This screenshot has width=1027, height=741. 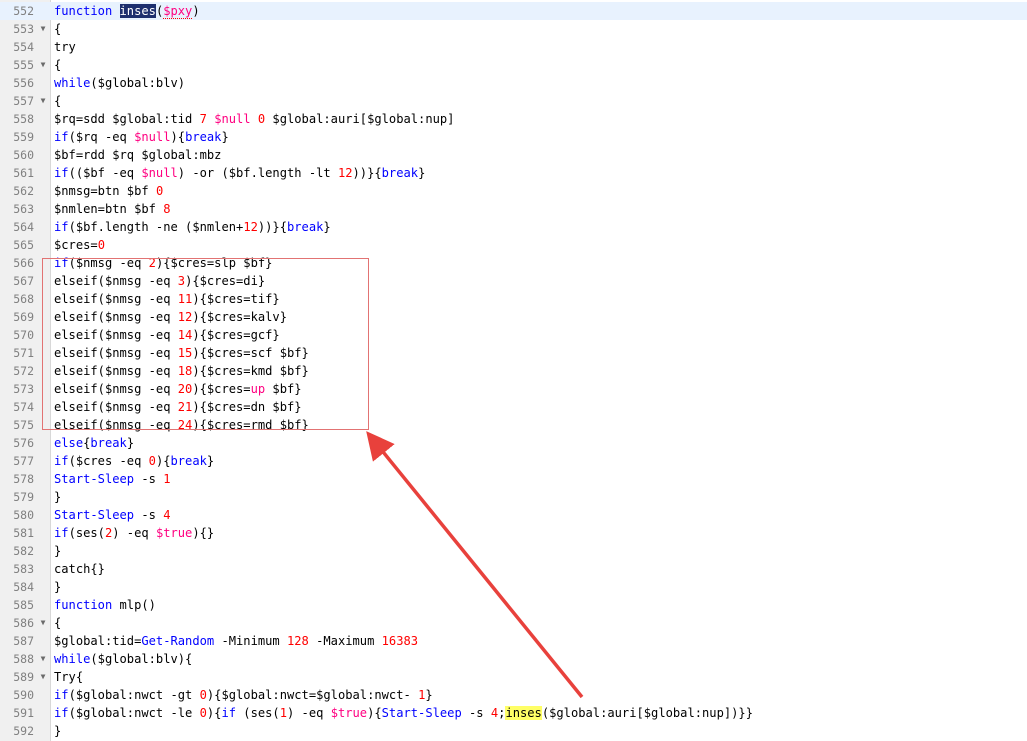 I want to click on code-token: 21, so click(x=185, y=407).